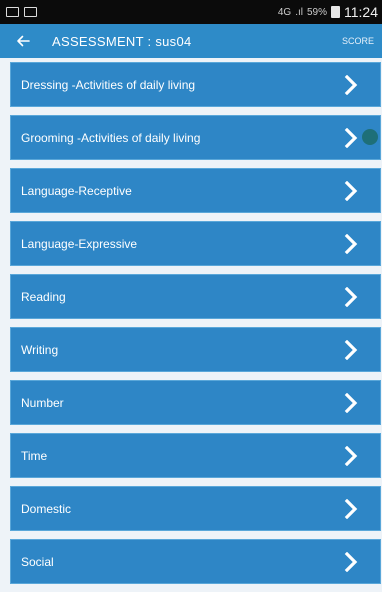  I want to click on image-icon, so click(30, 12).